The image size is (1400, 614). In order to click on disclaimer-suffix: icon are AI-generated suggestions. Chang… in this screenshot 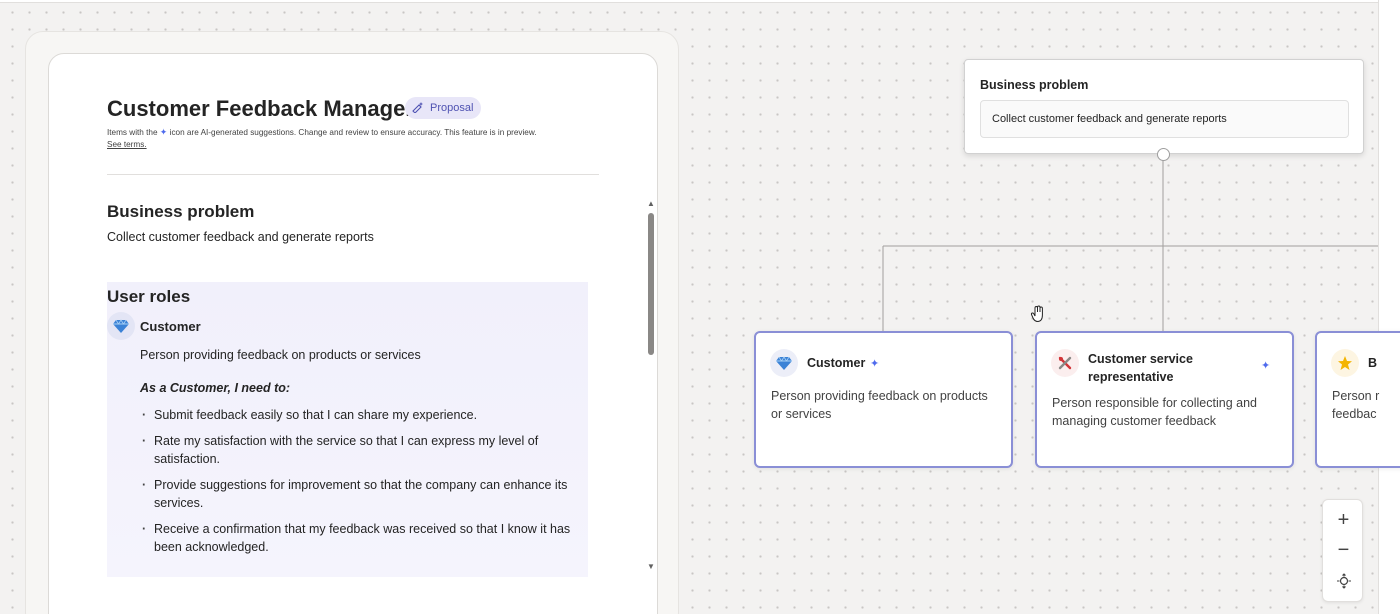, I will do `click(353, 132)`.